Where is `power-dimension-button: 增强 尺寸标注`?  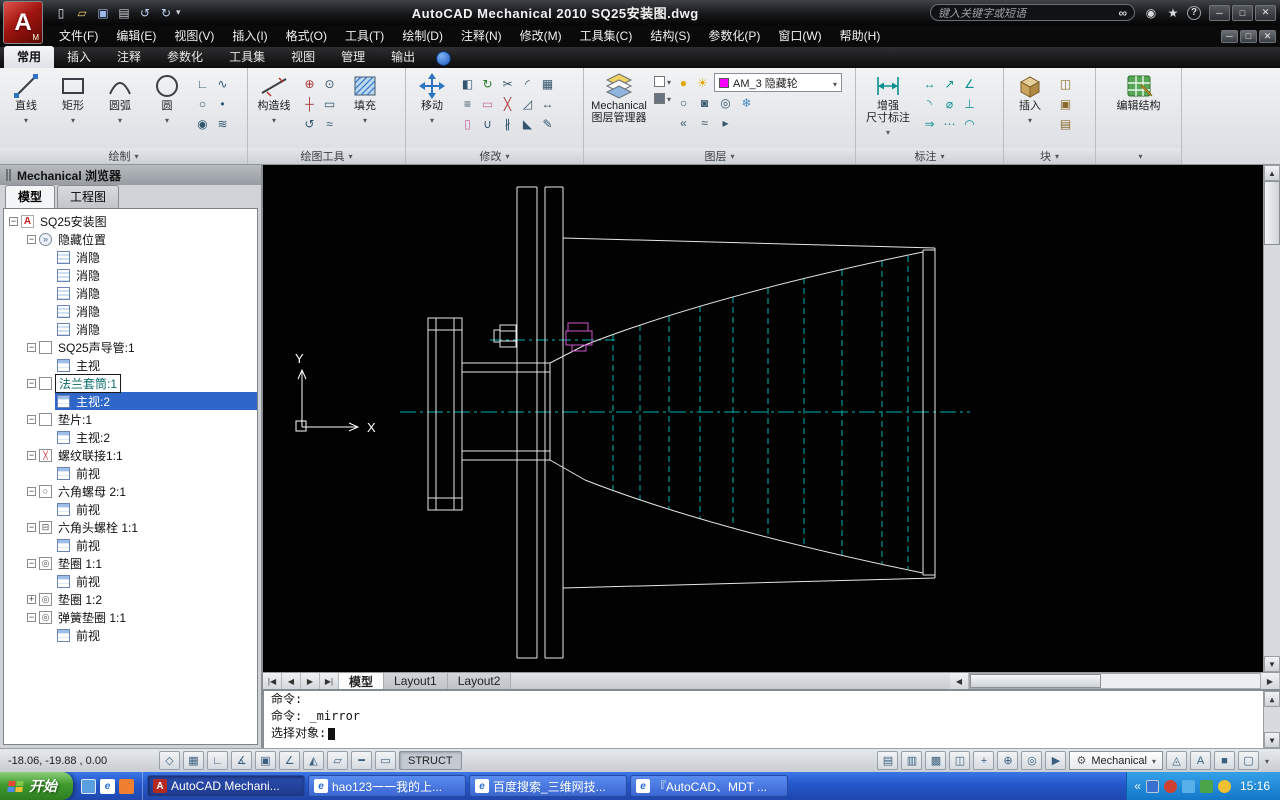 power-dimension-button: 增强 尺寸标注 is located at coordinates (888, 105).